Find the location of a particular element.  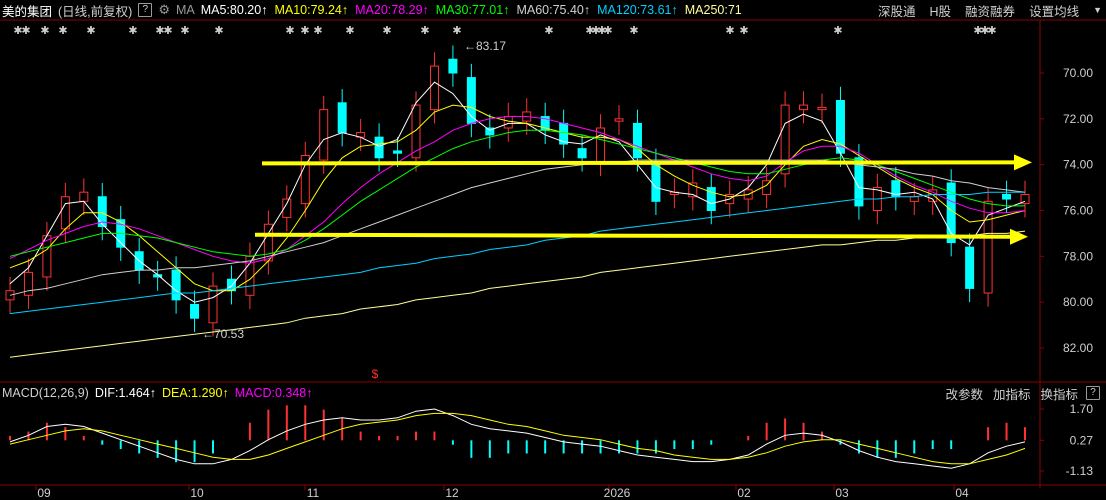

time-label: 11 is located at coordinates (313, 493).